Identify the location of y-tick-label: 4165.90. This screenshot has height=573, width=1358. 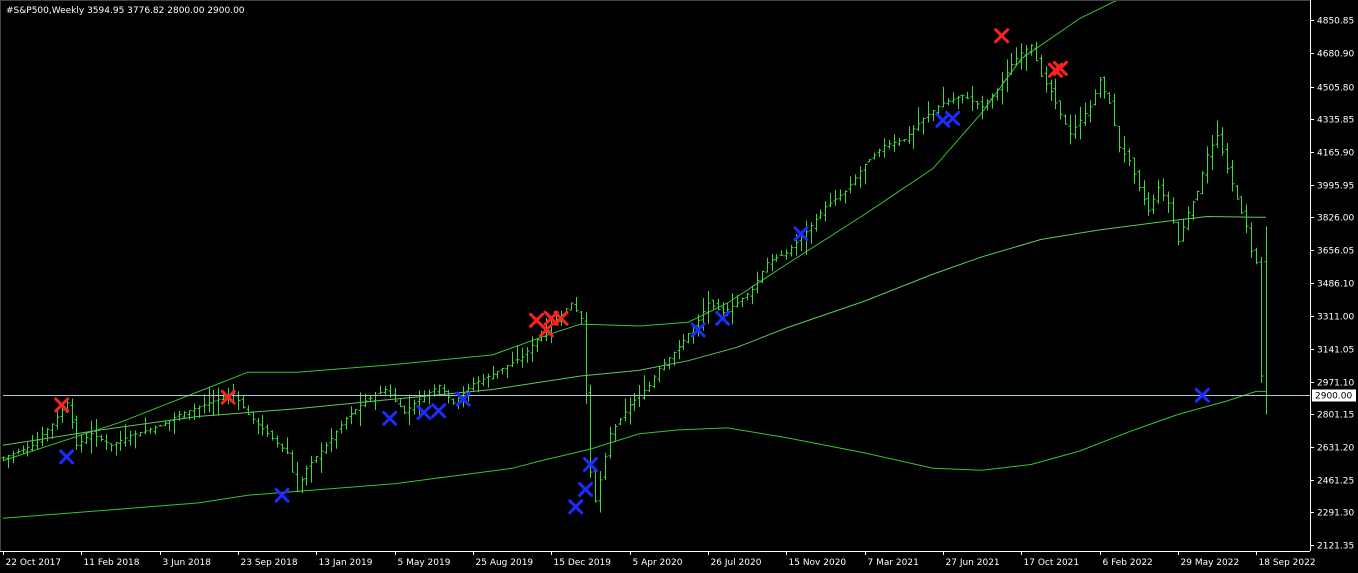
(1335, 154).